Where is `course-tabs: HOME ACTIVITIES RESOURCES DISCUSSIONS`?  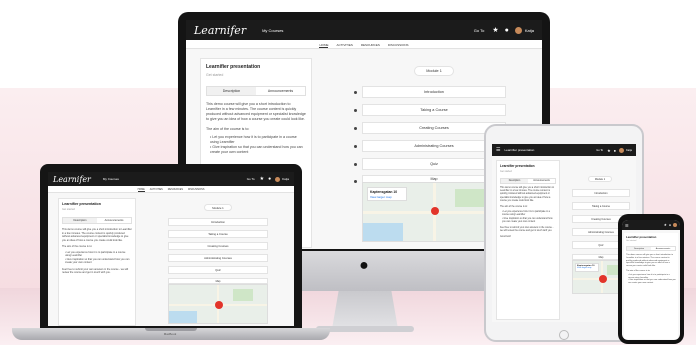
course-tabs: HOME ACTIVITIES RESOURCES DISCUSSIONS is located at coordinates (171, 189).